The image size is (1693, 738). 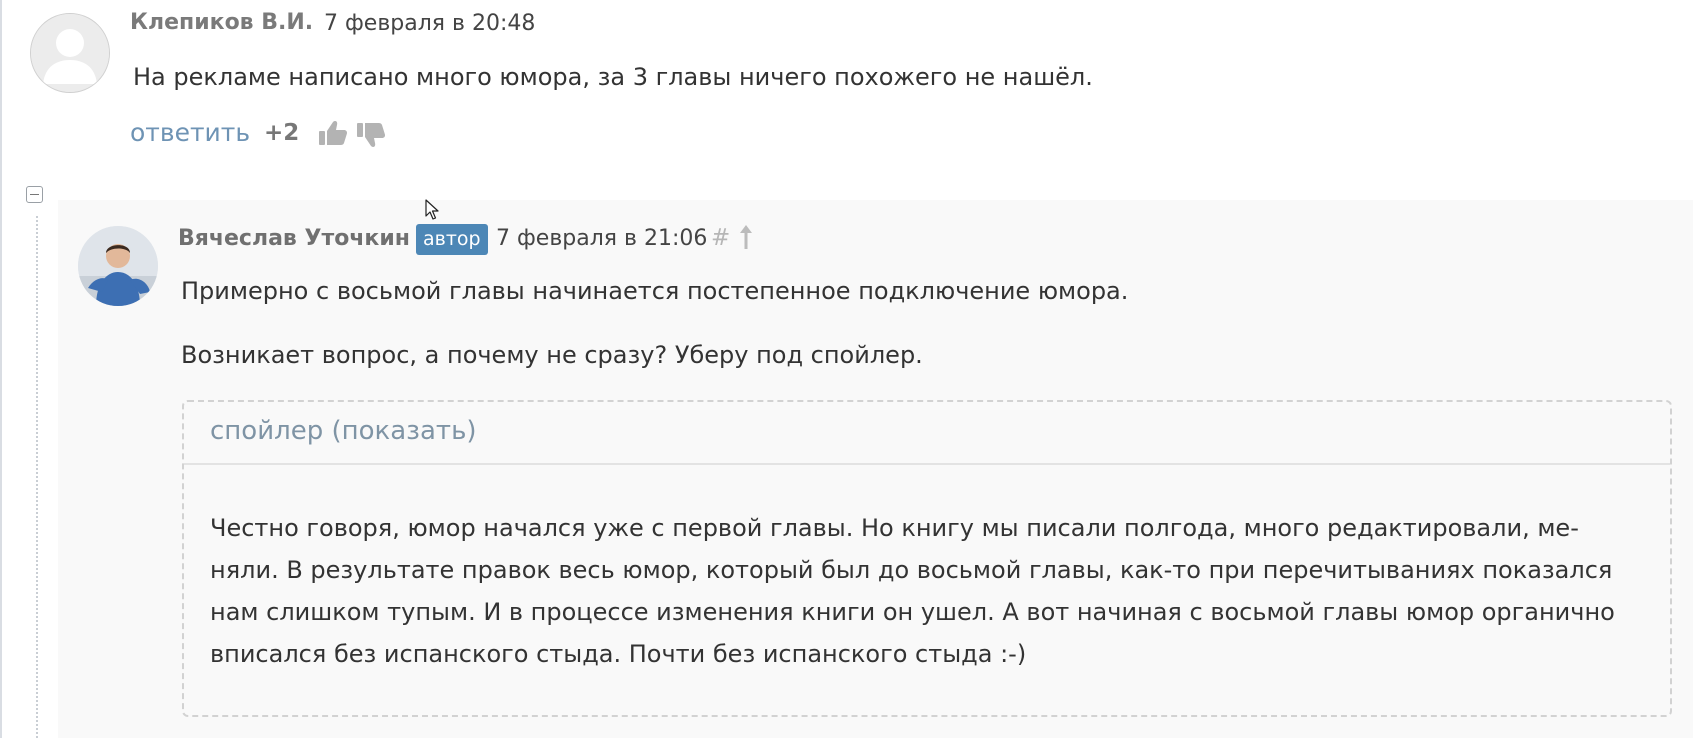 I want to click on avatar-placeholder-icon, so click(x=70, y=53).